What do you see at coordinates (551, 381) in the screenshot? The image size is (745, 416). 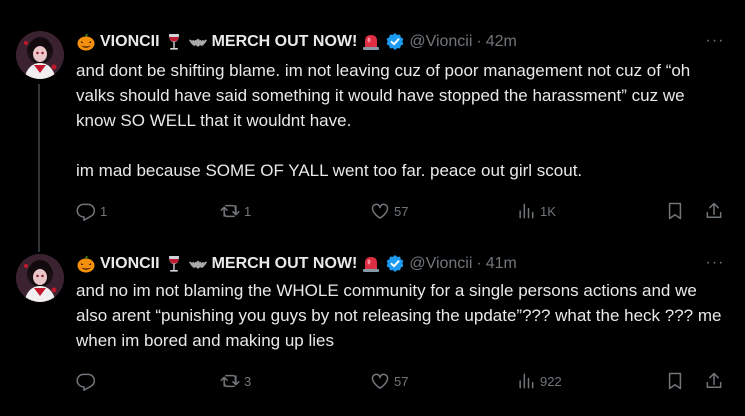 I see `view-count: 922` at bounding box center [551, 381].